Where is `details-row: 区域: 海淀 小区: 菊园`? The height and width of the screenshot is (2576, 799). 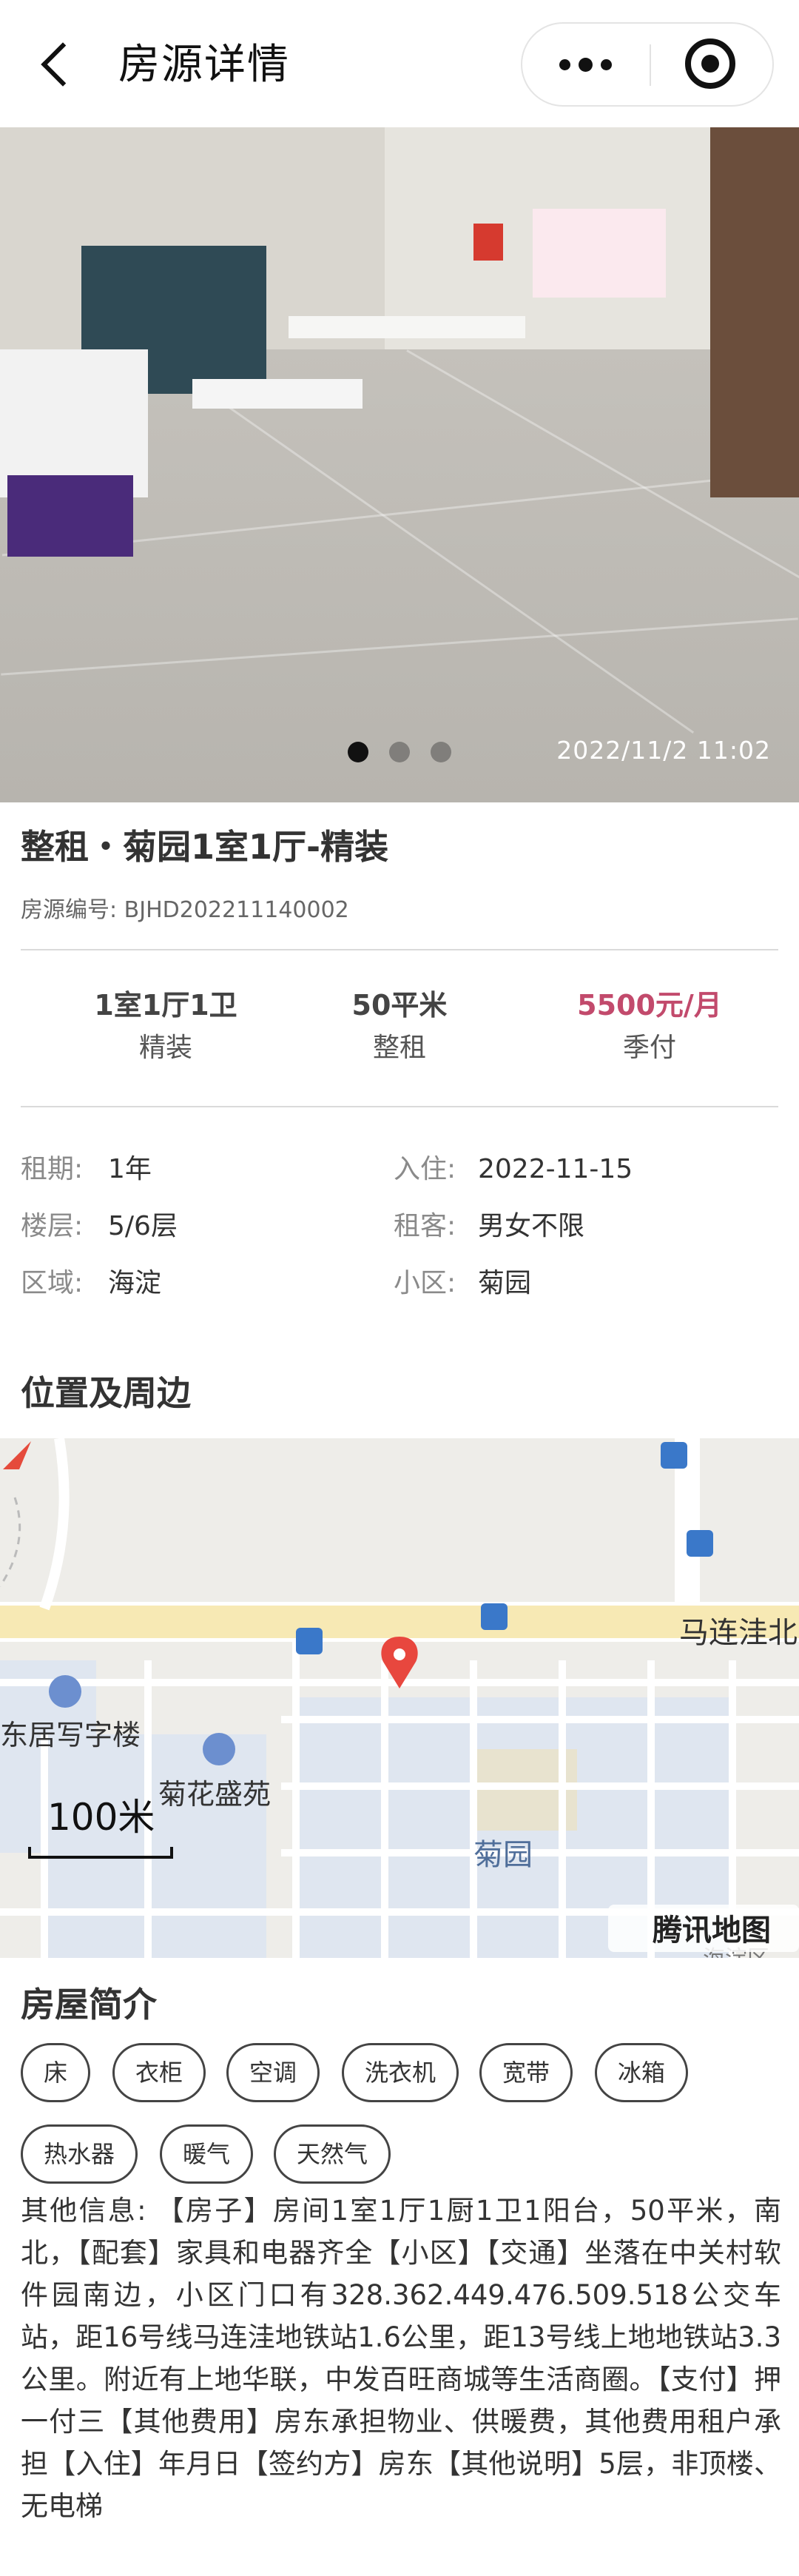
details-row: 区域: 海淀 小区: 菊园 is located at coordinates (399, 1283).